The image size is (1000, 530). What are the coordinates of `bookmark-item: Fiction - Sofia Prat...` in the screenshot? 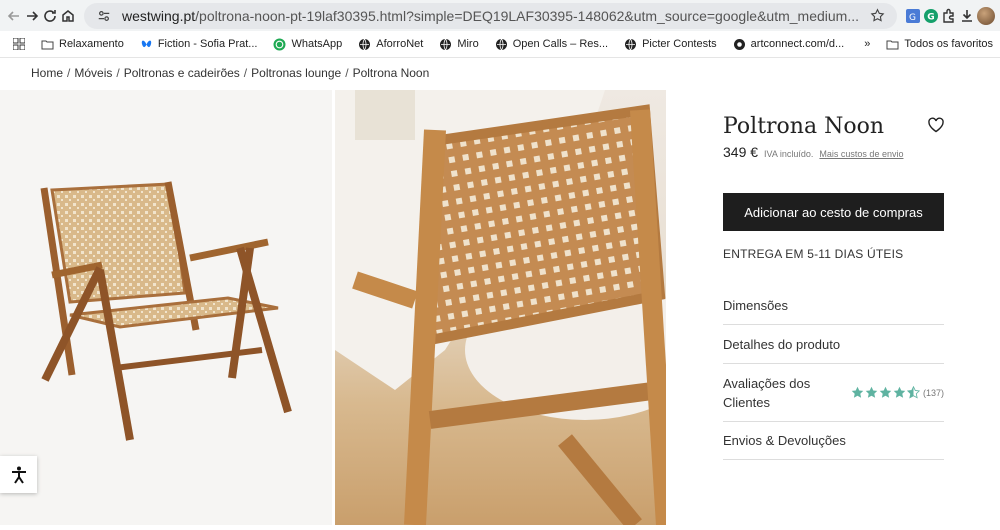 It's located at (199, 44).